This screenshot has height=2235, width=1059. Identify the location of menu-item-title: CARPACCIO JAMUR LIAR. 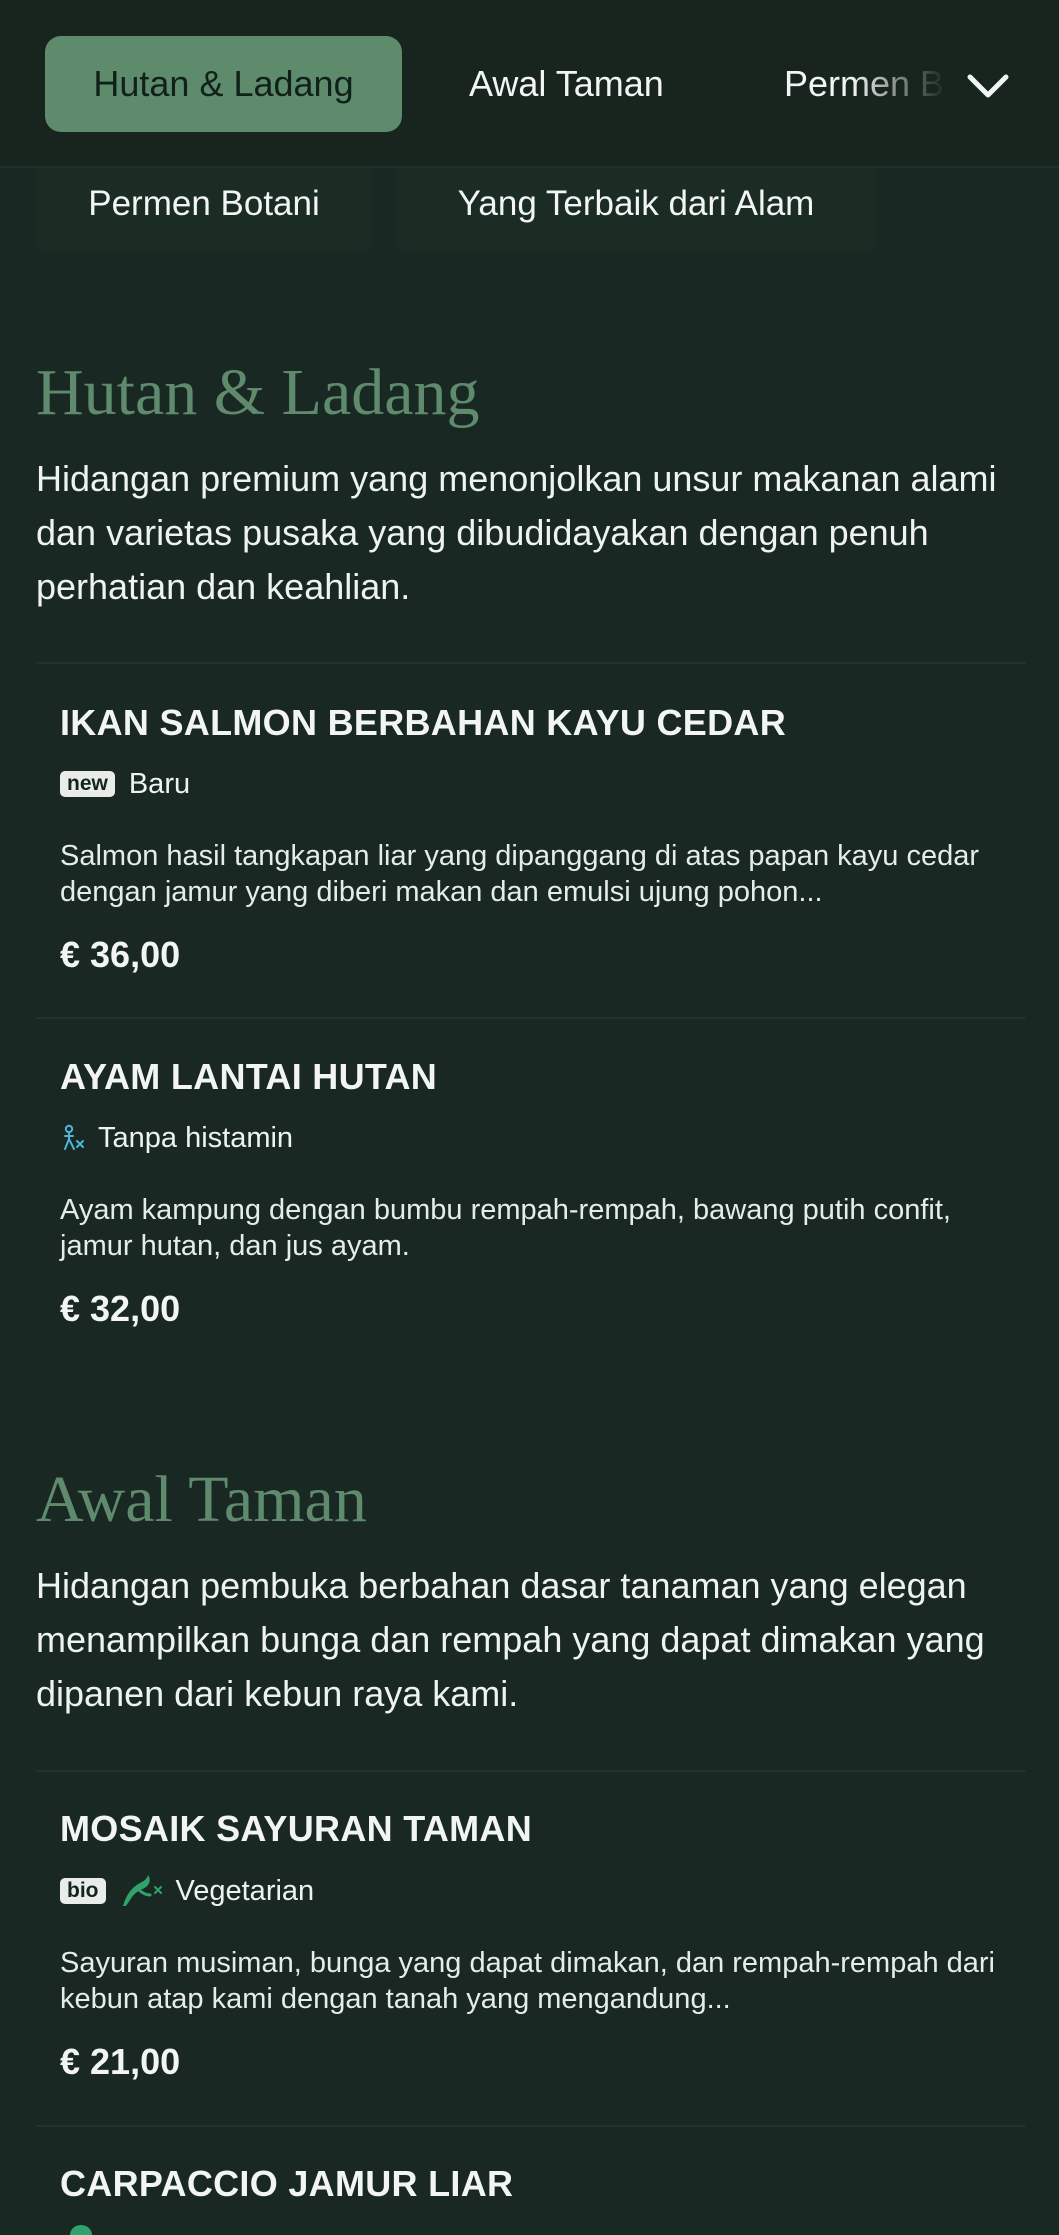
(287, 2183).